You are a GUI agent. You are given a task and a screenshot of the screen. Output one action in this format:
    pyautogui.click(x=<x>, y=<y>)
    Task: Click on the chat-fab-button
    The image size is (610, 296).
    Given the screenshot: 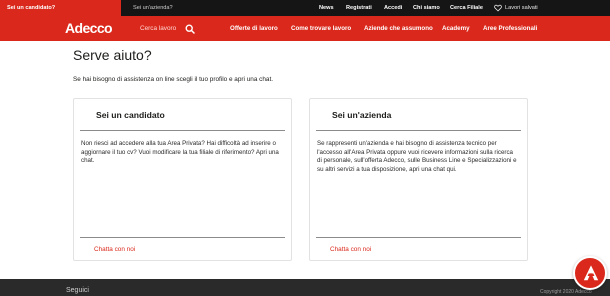 What is the action you would take?
    pyautogui.click(x=590, y=273)
    